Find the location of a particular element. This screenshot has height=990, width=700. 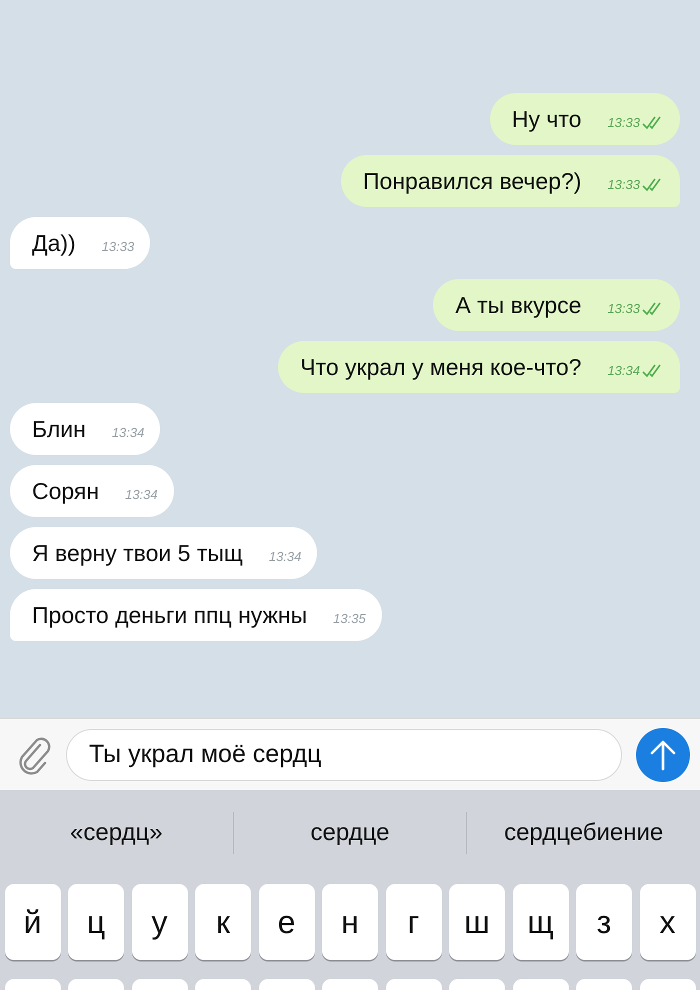

keyboard-key: у is located at coordinates (160, 922).